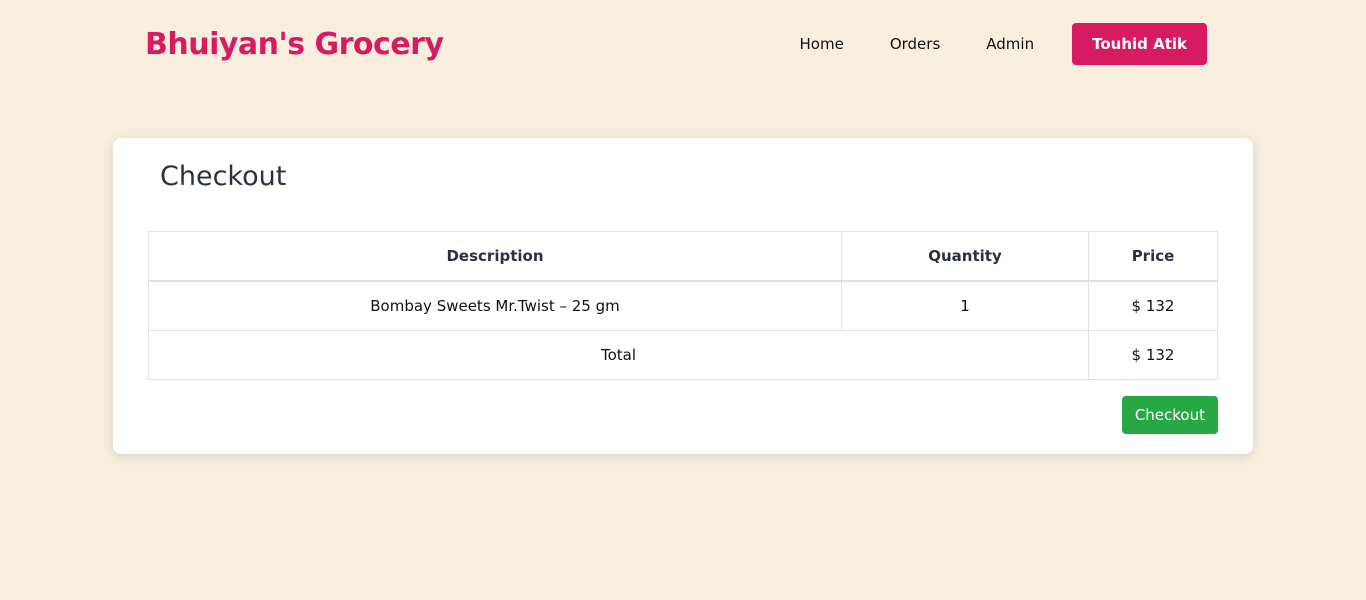  Describe the element at coordinates (294, 45) in the screenshot. I see `brand-logo-text: Bhuiyan's Grocery` at that location.